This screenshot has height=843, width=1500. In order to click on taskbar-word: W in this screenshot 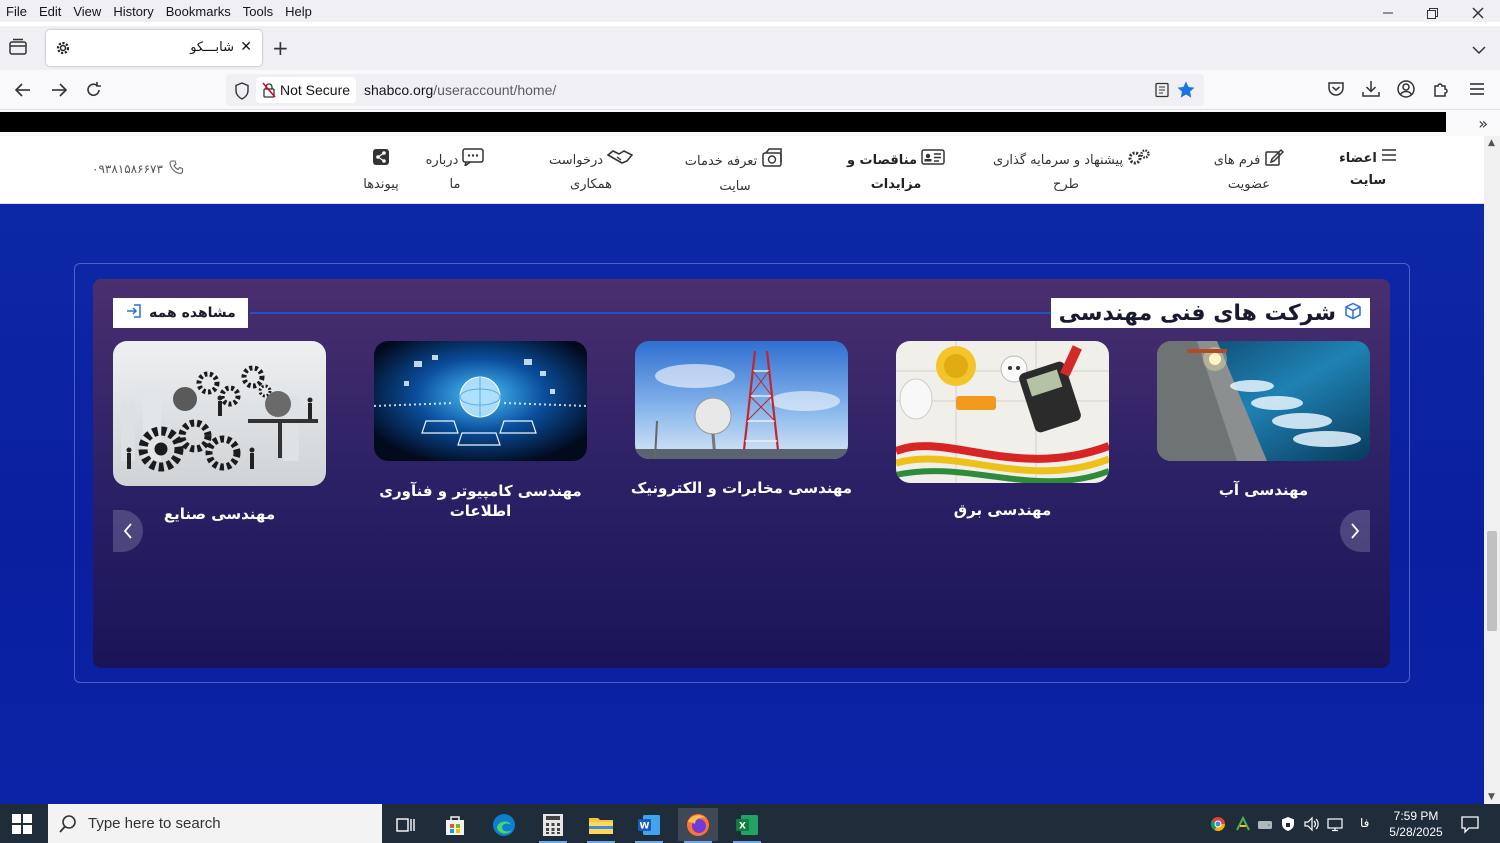, I will do `click(649, 825)`.